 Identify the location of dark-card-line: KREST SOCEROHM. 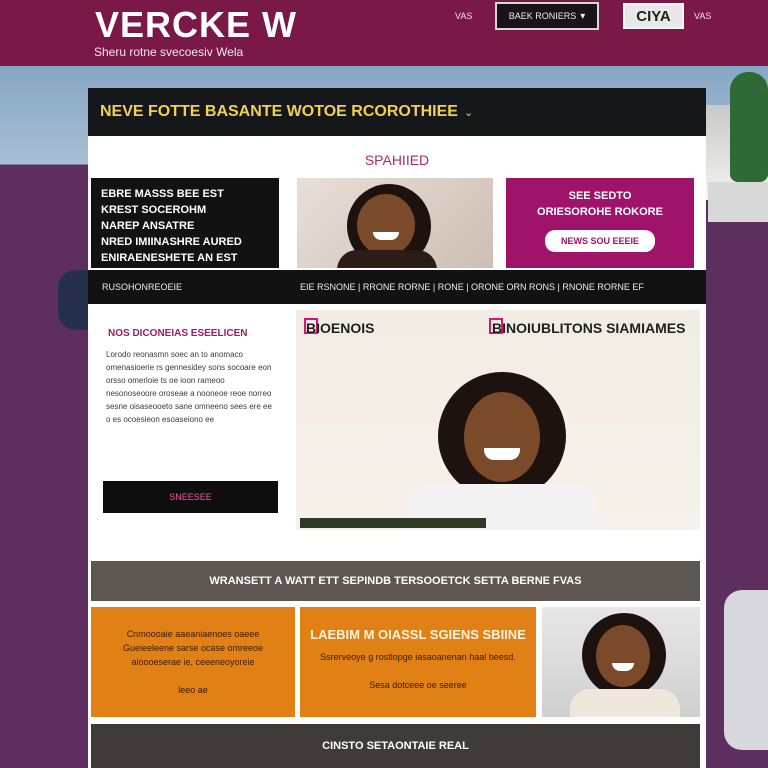
(154, 210).